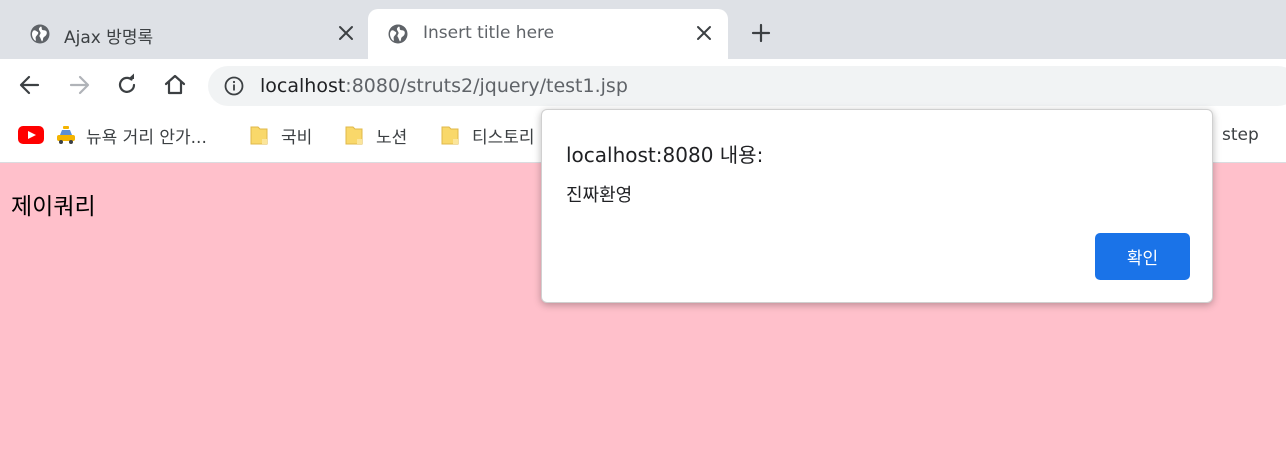  What do you see at coordinates (30, 85) in the screenshot?
I see `back-arrow-icon` at bounding box center [30, 85].